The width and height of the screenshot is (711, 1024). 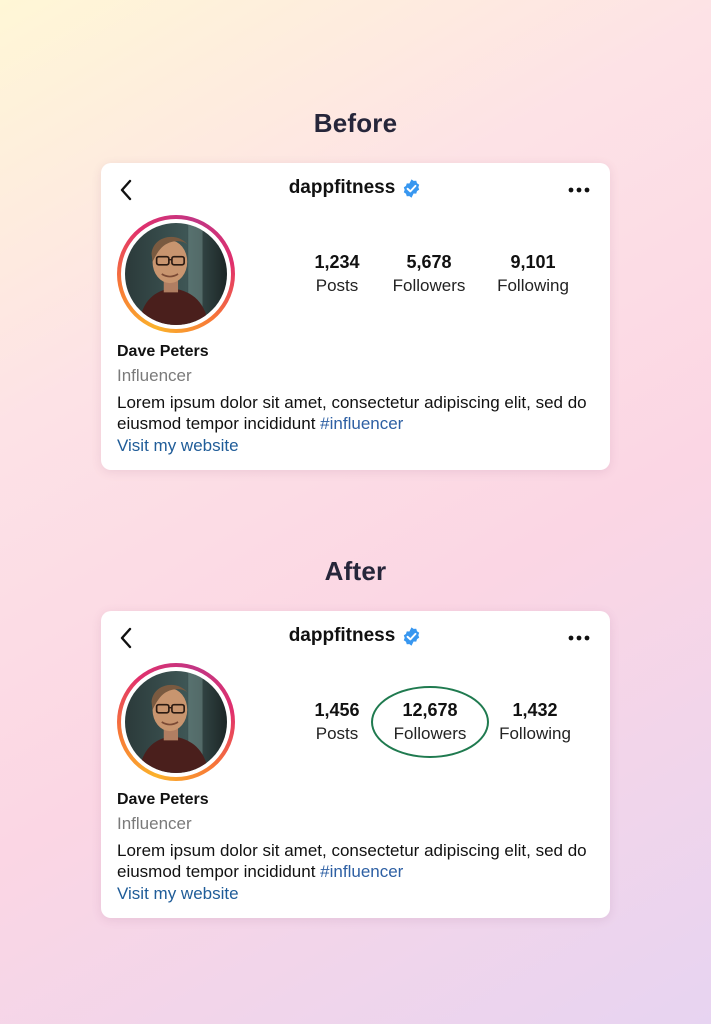 I want to click on stat-posts: 1,456 Posts, so click(x=337, y=722).